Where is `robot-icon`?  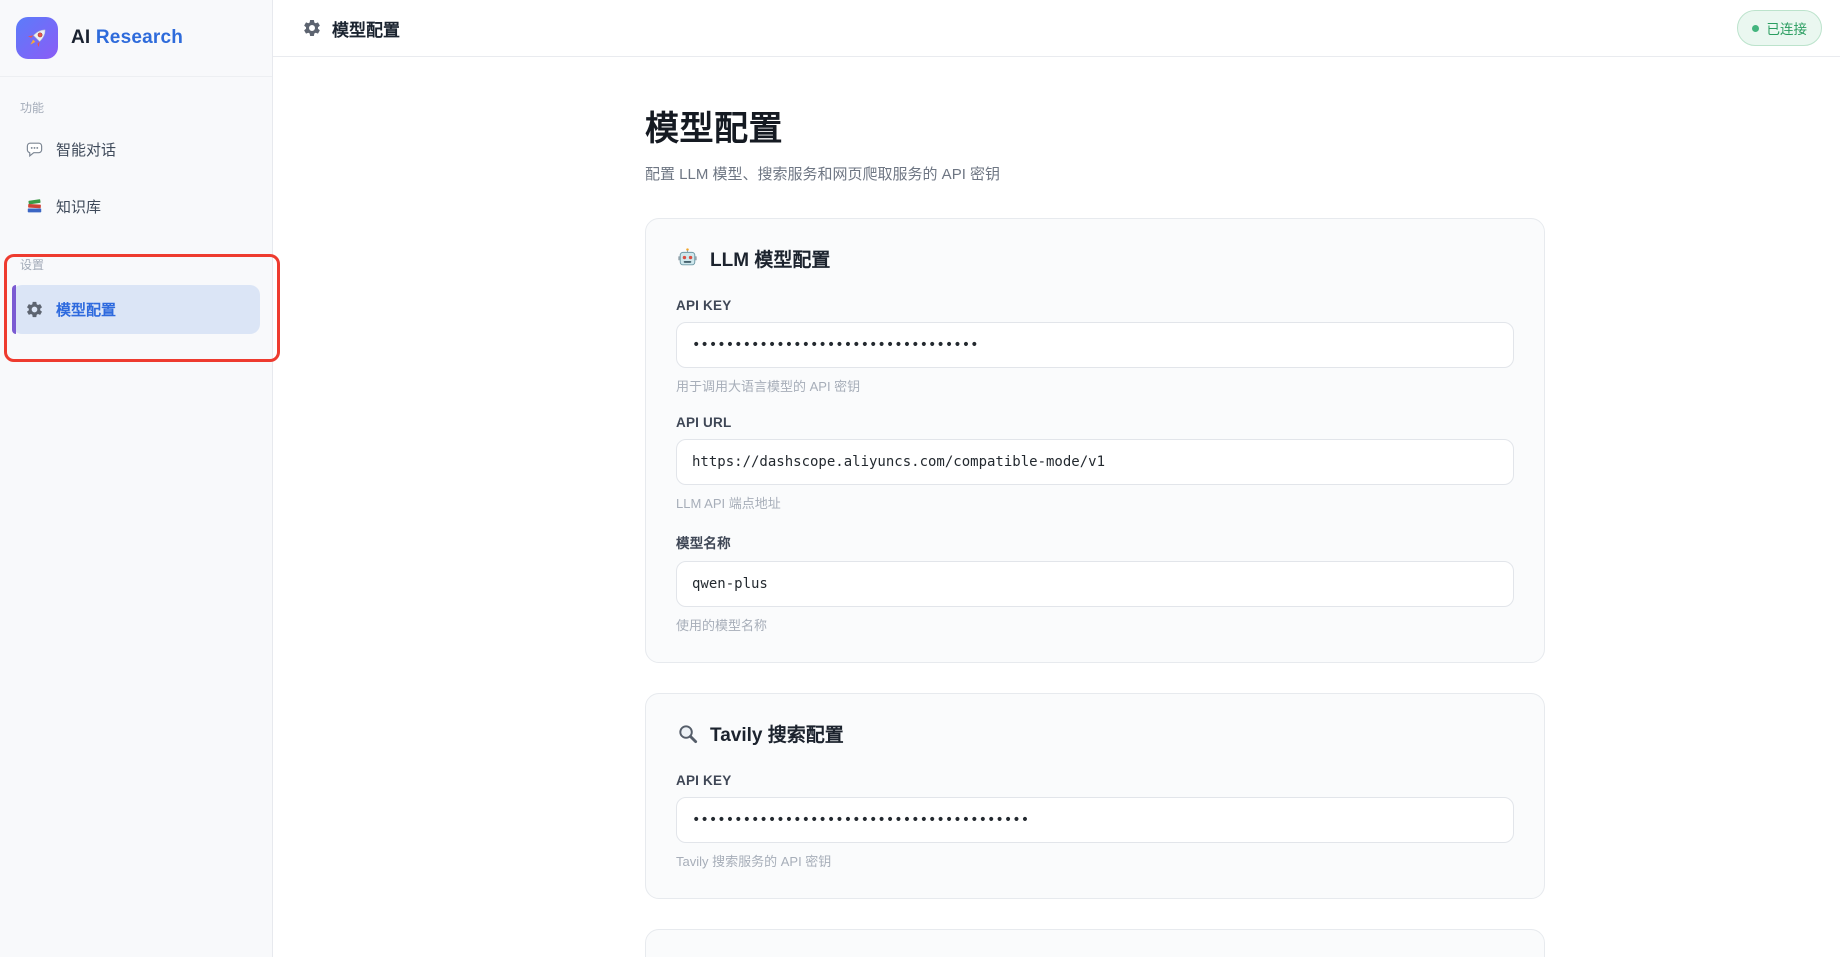
robot-icon is located at coordinates (687, 258).